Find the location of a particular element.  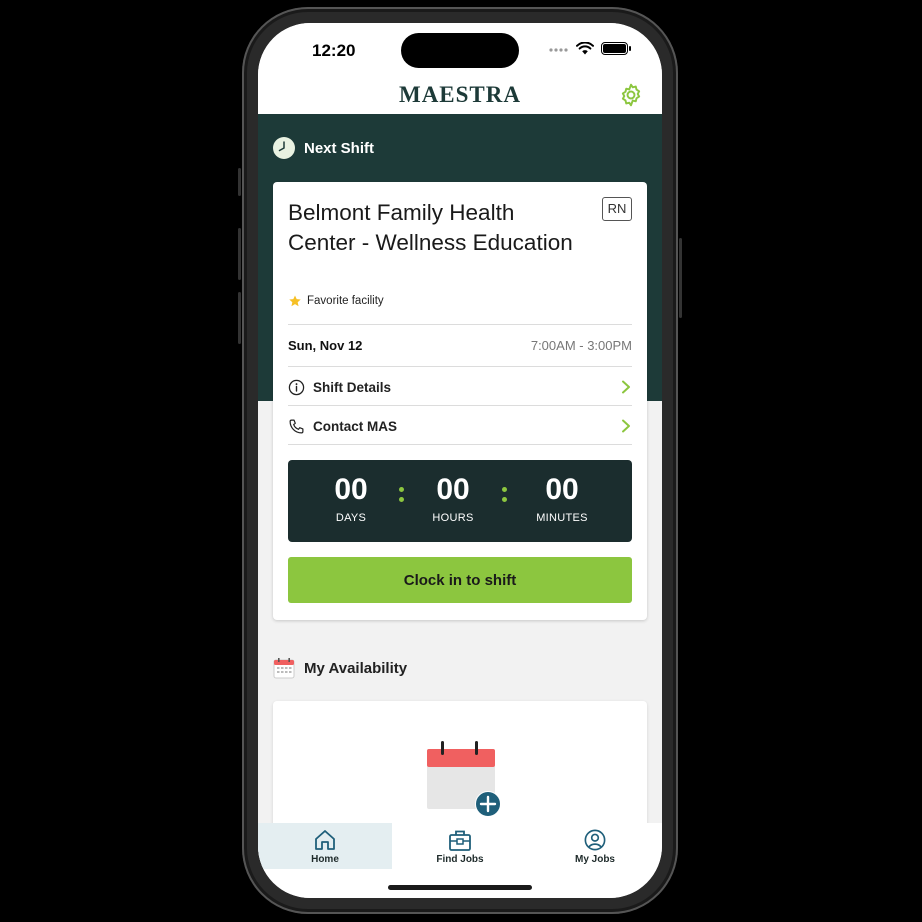

shift-details-label: Shift Details is located at coordinates (352, 387).